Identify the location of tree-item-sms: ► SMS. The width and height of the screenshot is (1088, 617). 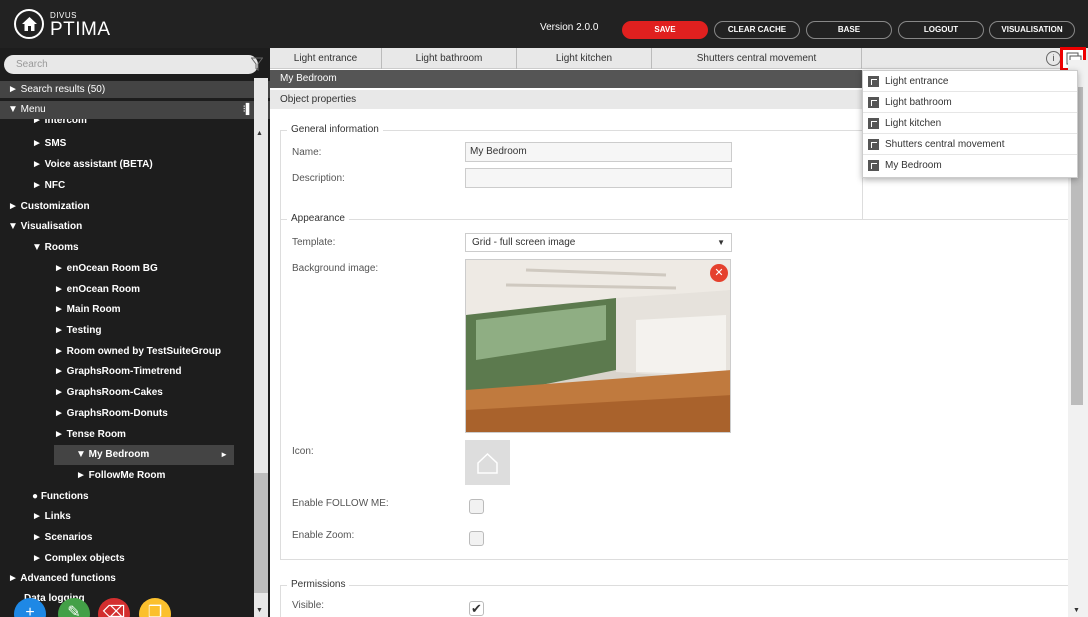
(49, 144).